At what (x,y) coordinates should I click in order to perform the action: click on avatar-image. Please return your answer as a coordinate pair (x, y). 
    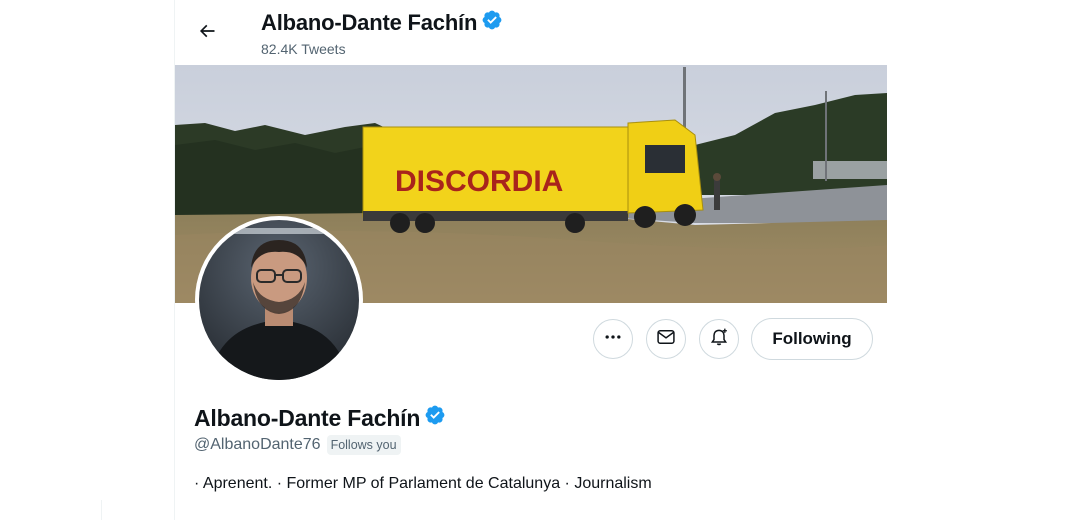
    Looking at the image, I should click on (279, 300).